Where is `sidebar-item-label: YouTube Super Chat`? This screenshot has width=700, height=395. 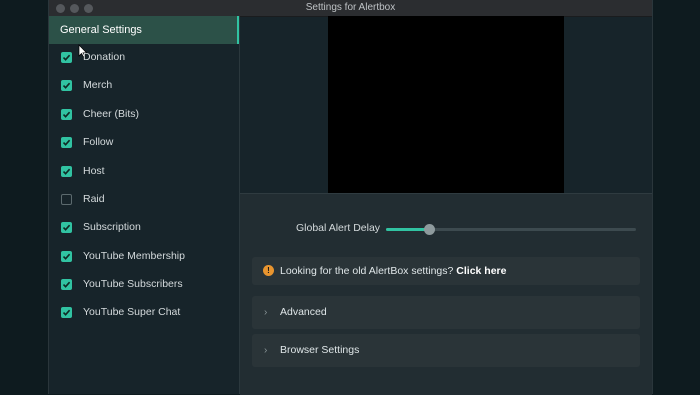
sidebar-item-label: YouTube Super Chat is located at coordinates (132, 312).